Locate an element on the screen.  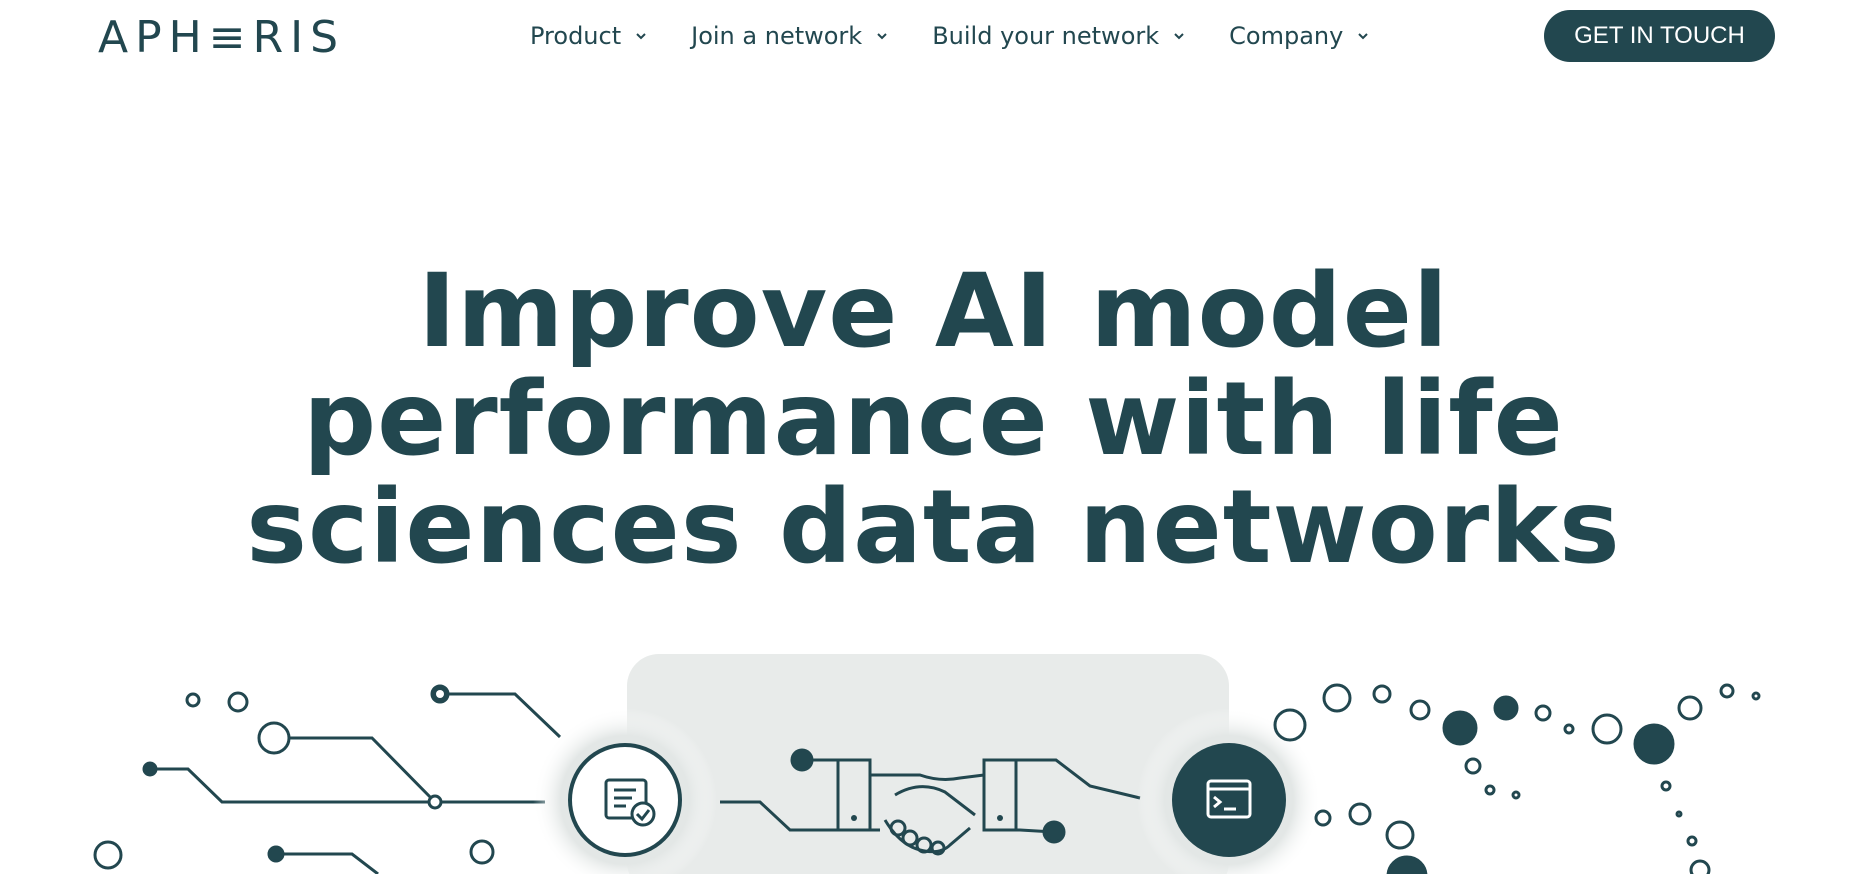
nav-item-label: Build your network is located at coordinates (1046, 36).